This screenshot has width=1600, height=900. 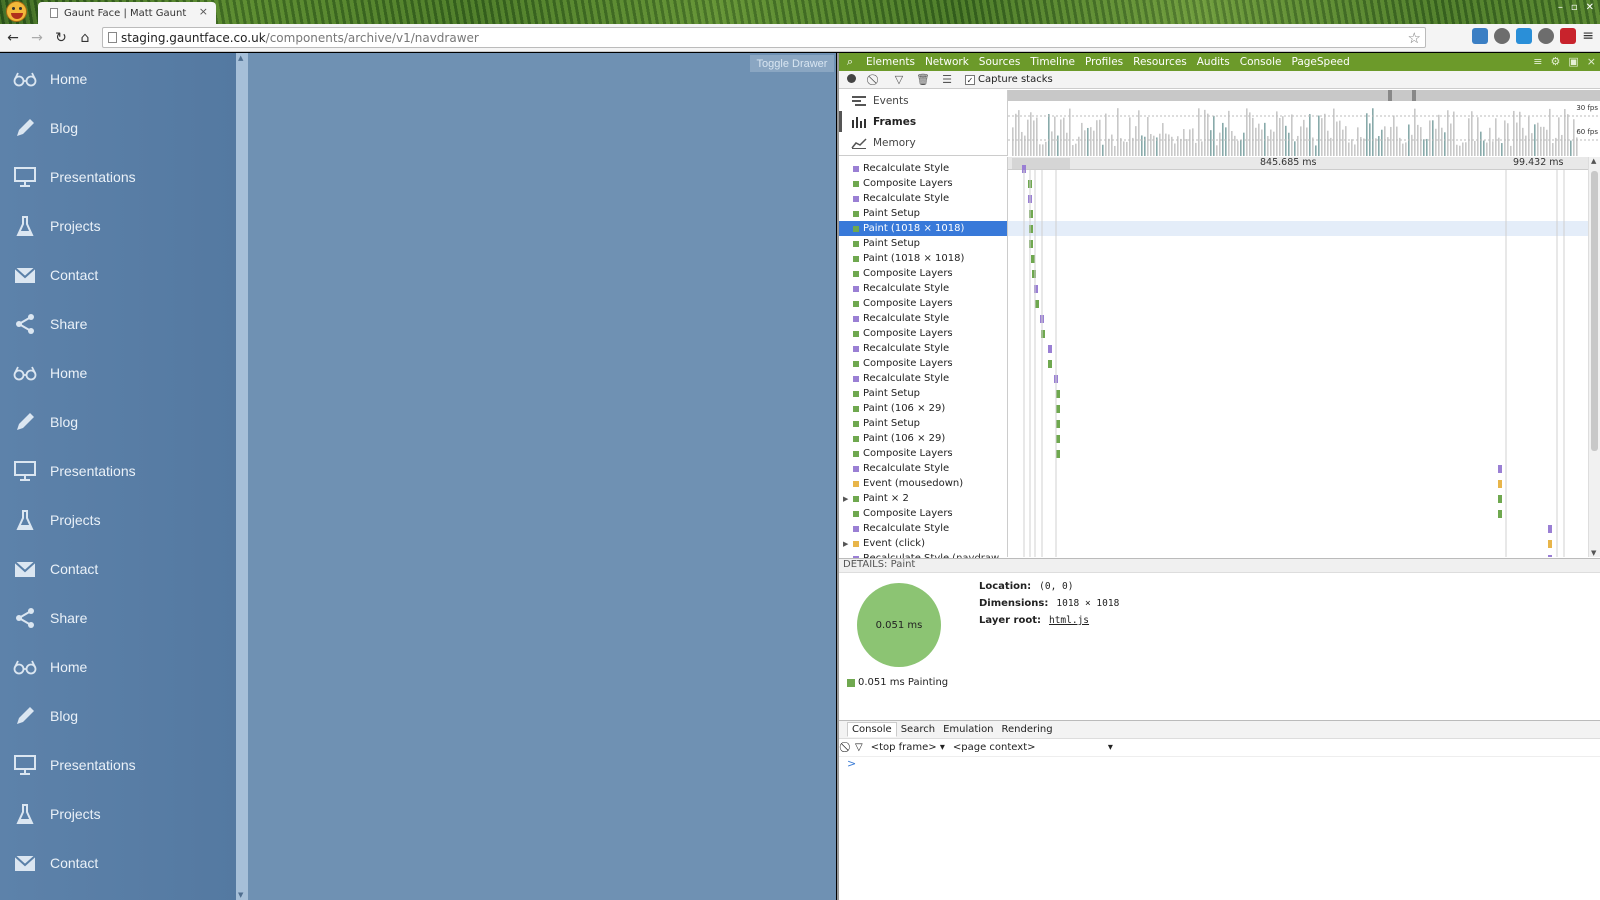 What do you see at coordinates (890, 62) in the screenshot?
I see `tab-elements: Elements` at bounding box center [890, 62].